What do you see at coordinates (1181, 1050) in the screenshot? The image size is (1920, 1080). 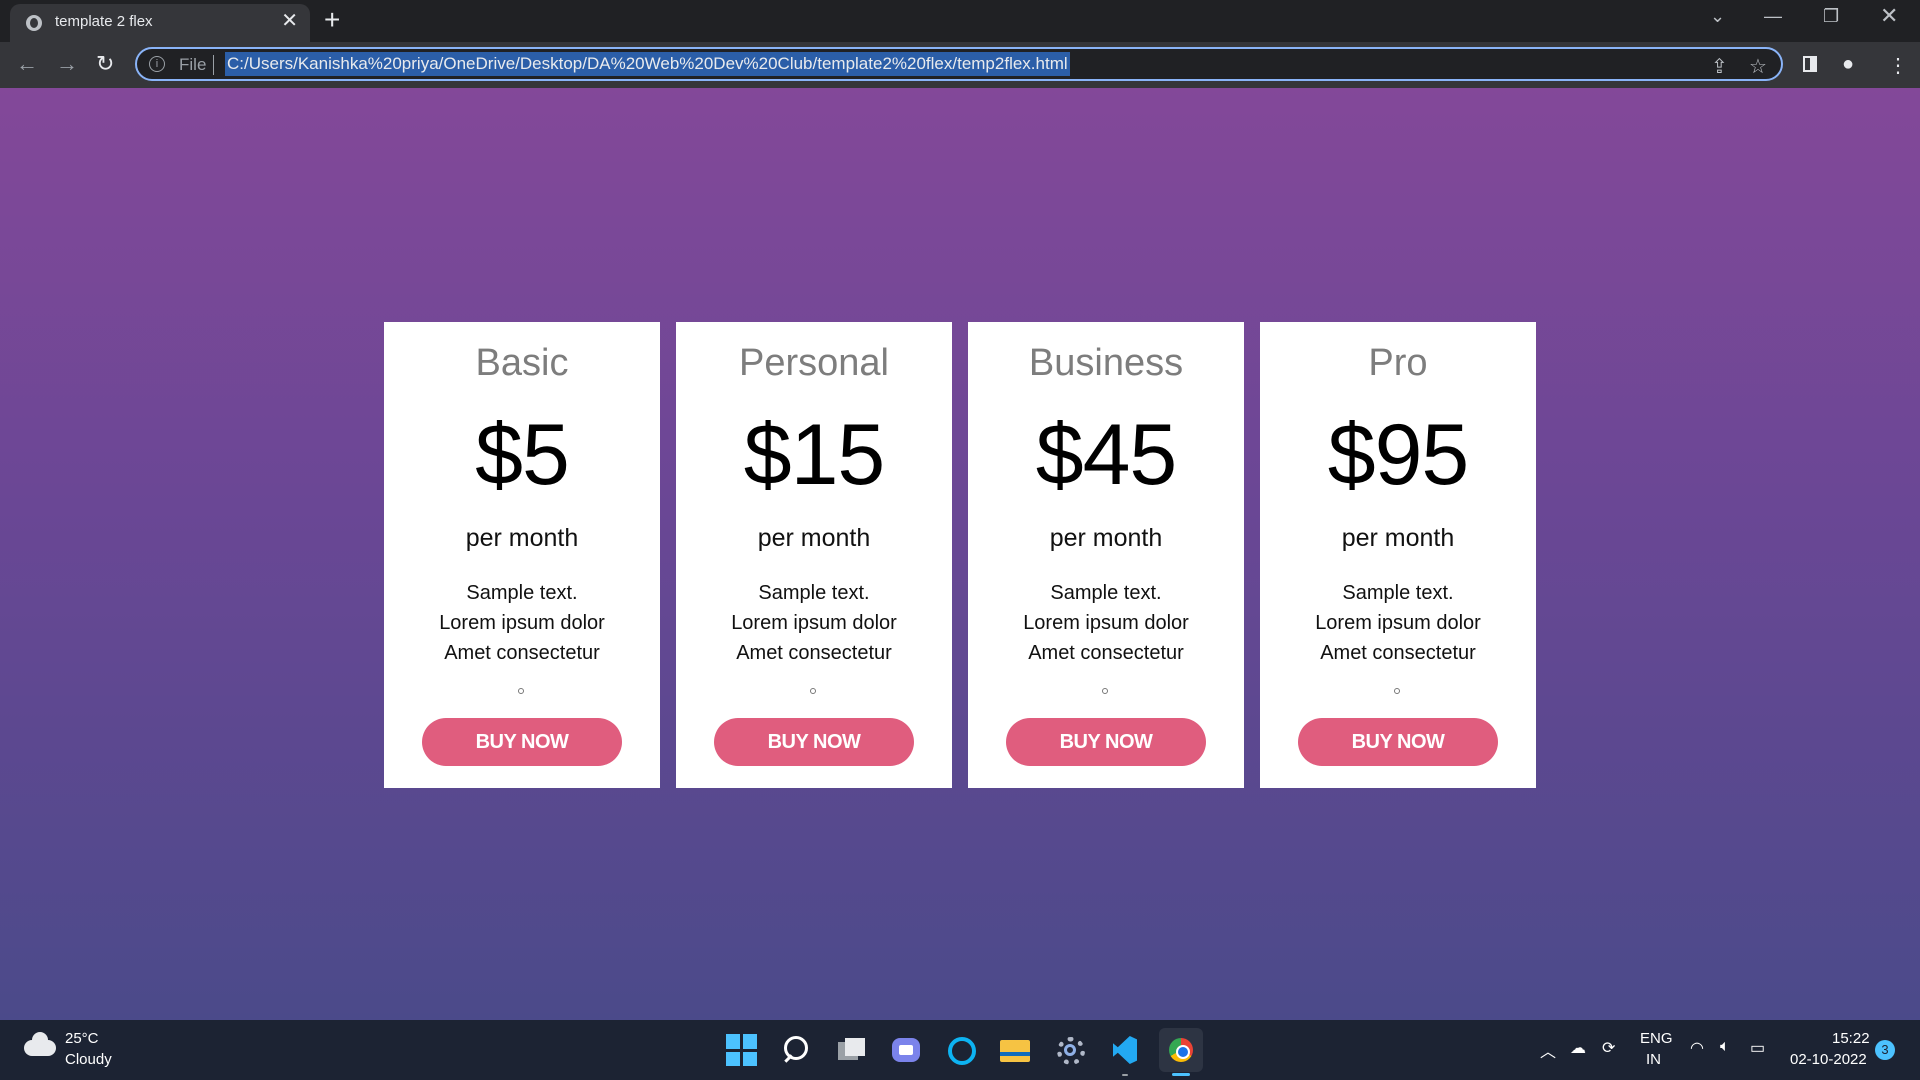 I see `chrome-icon` at bounding box center [1181, 1050].